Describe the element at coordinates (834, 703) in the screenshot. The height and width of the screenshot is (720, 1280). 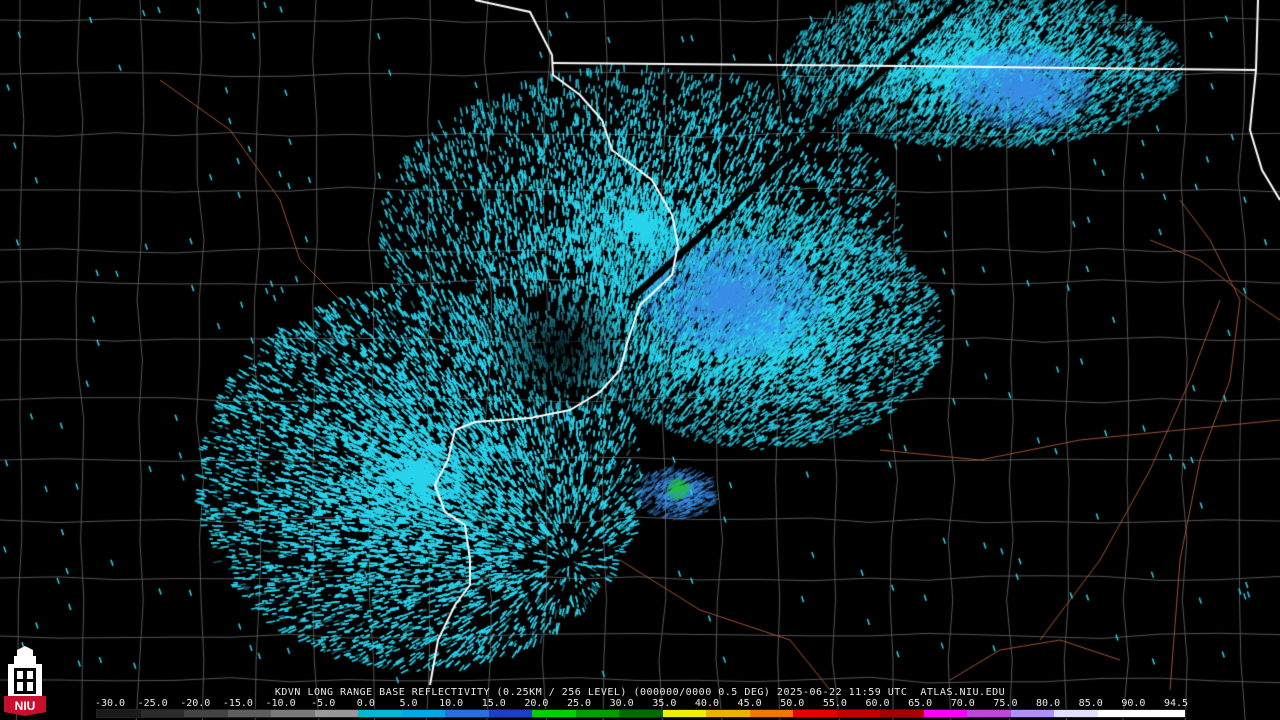
I see `scale-label: 55.0` at that location.